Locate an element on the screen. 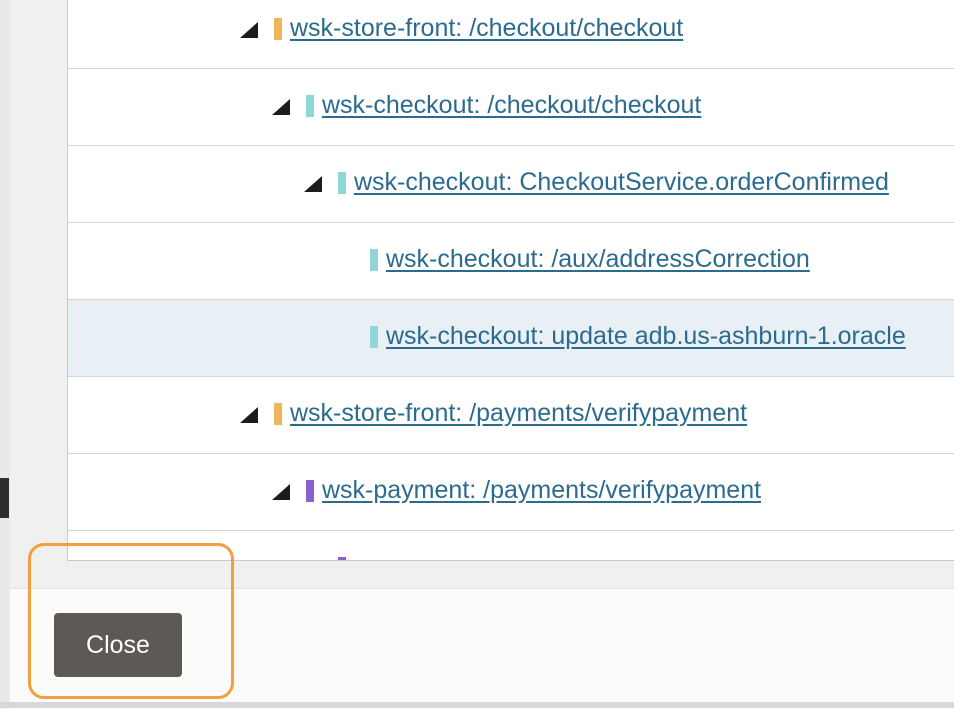 Image resolution: width=954 pixels, height=709 pixels. tree-row: wsk-checkout: /checkout/checkout is located at coordinates (511, 107).